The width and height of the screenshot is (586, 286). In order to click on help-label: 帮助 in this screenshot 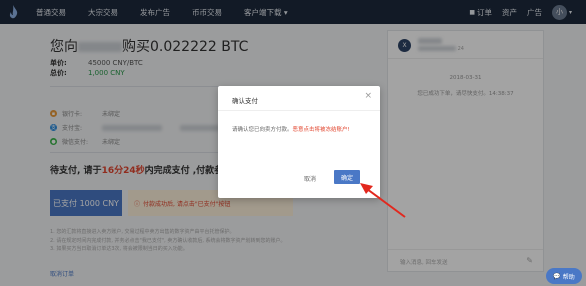, I will do `click(568, 277)`.